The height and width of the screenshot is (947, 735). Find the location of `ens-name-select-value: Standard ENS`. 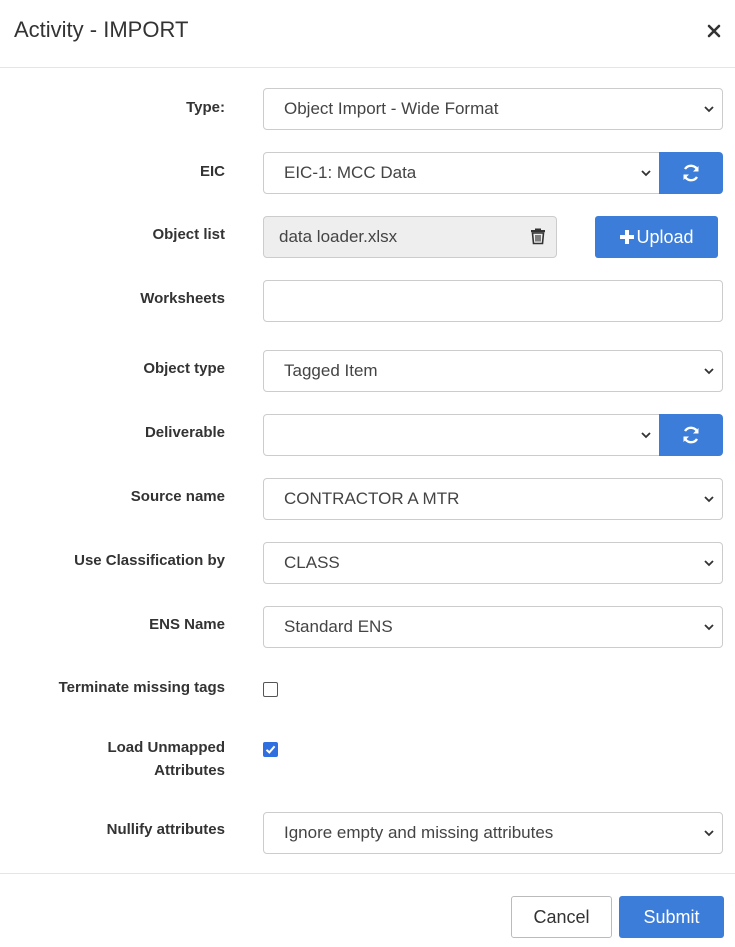

ens-name-select-value: Standard ENS is located at coordinates (338, 626).